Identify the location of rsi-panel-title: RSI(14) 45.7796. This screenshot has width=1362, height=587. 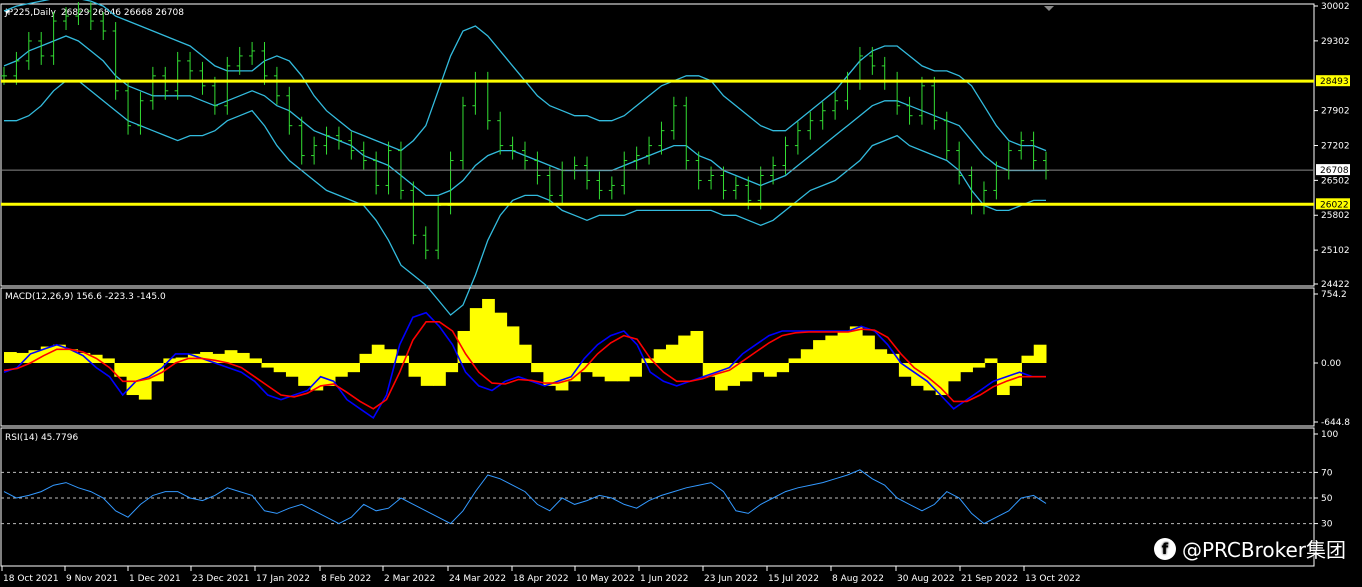
(41, 438).